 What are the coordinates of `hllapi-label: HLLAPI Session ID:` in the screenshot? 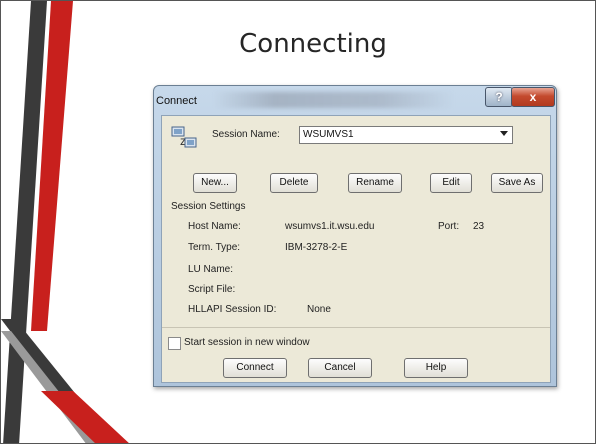 It's located at (232, 309).